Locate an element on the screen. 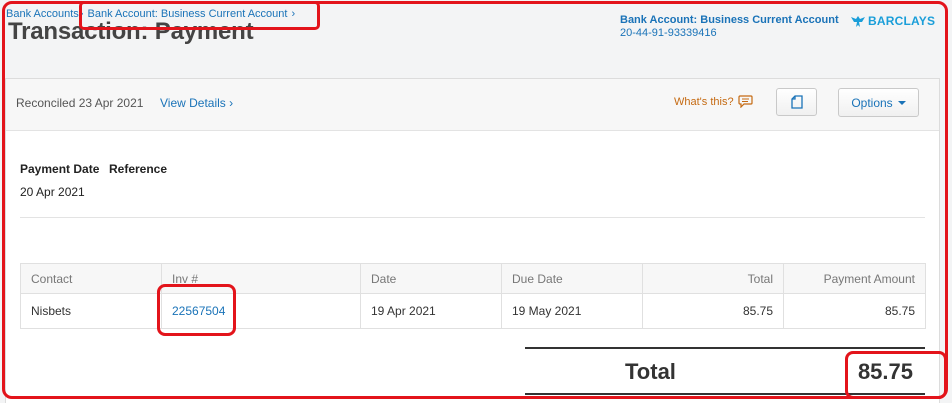 The image size is (952, 403). speech-bubble-icon is located at coordinates (745, 101).